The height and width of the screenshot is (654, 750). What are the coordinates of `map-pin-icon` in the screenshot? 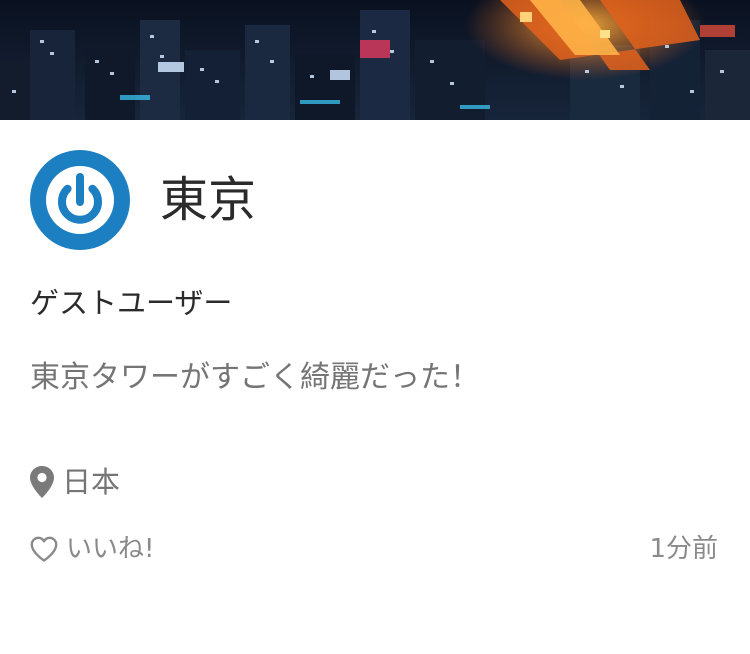 It's located at (42, 482).